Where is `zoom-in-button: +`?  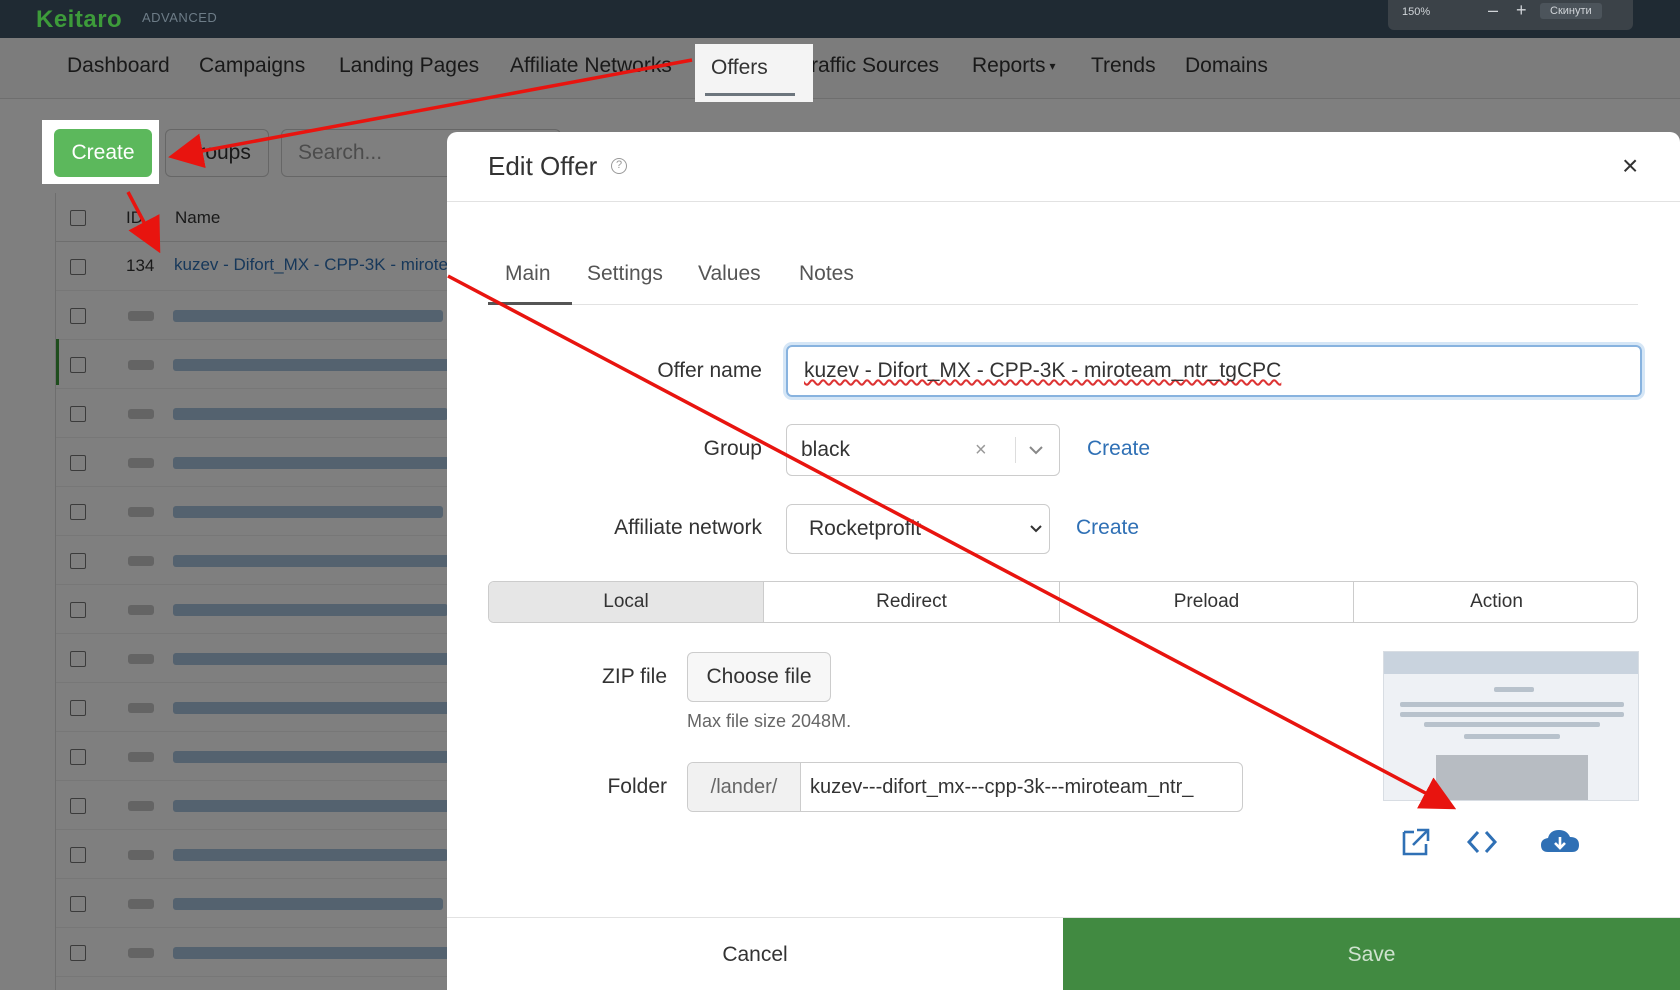
zoom-in-button: + is located at coordinates (1521, 10).